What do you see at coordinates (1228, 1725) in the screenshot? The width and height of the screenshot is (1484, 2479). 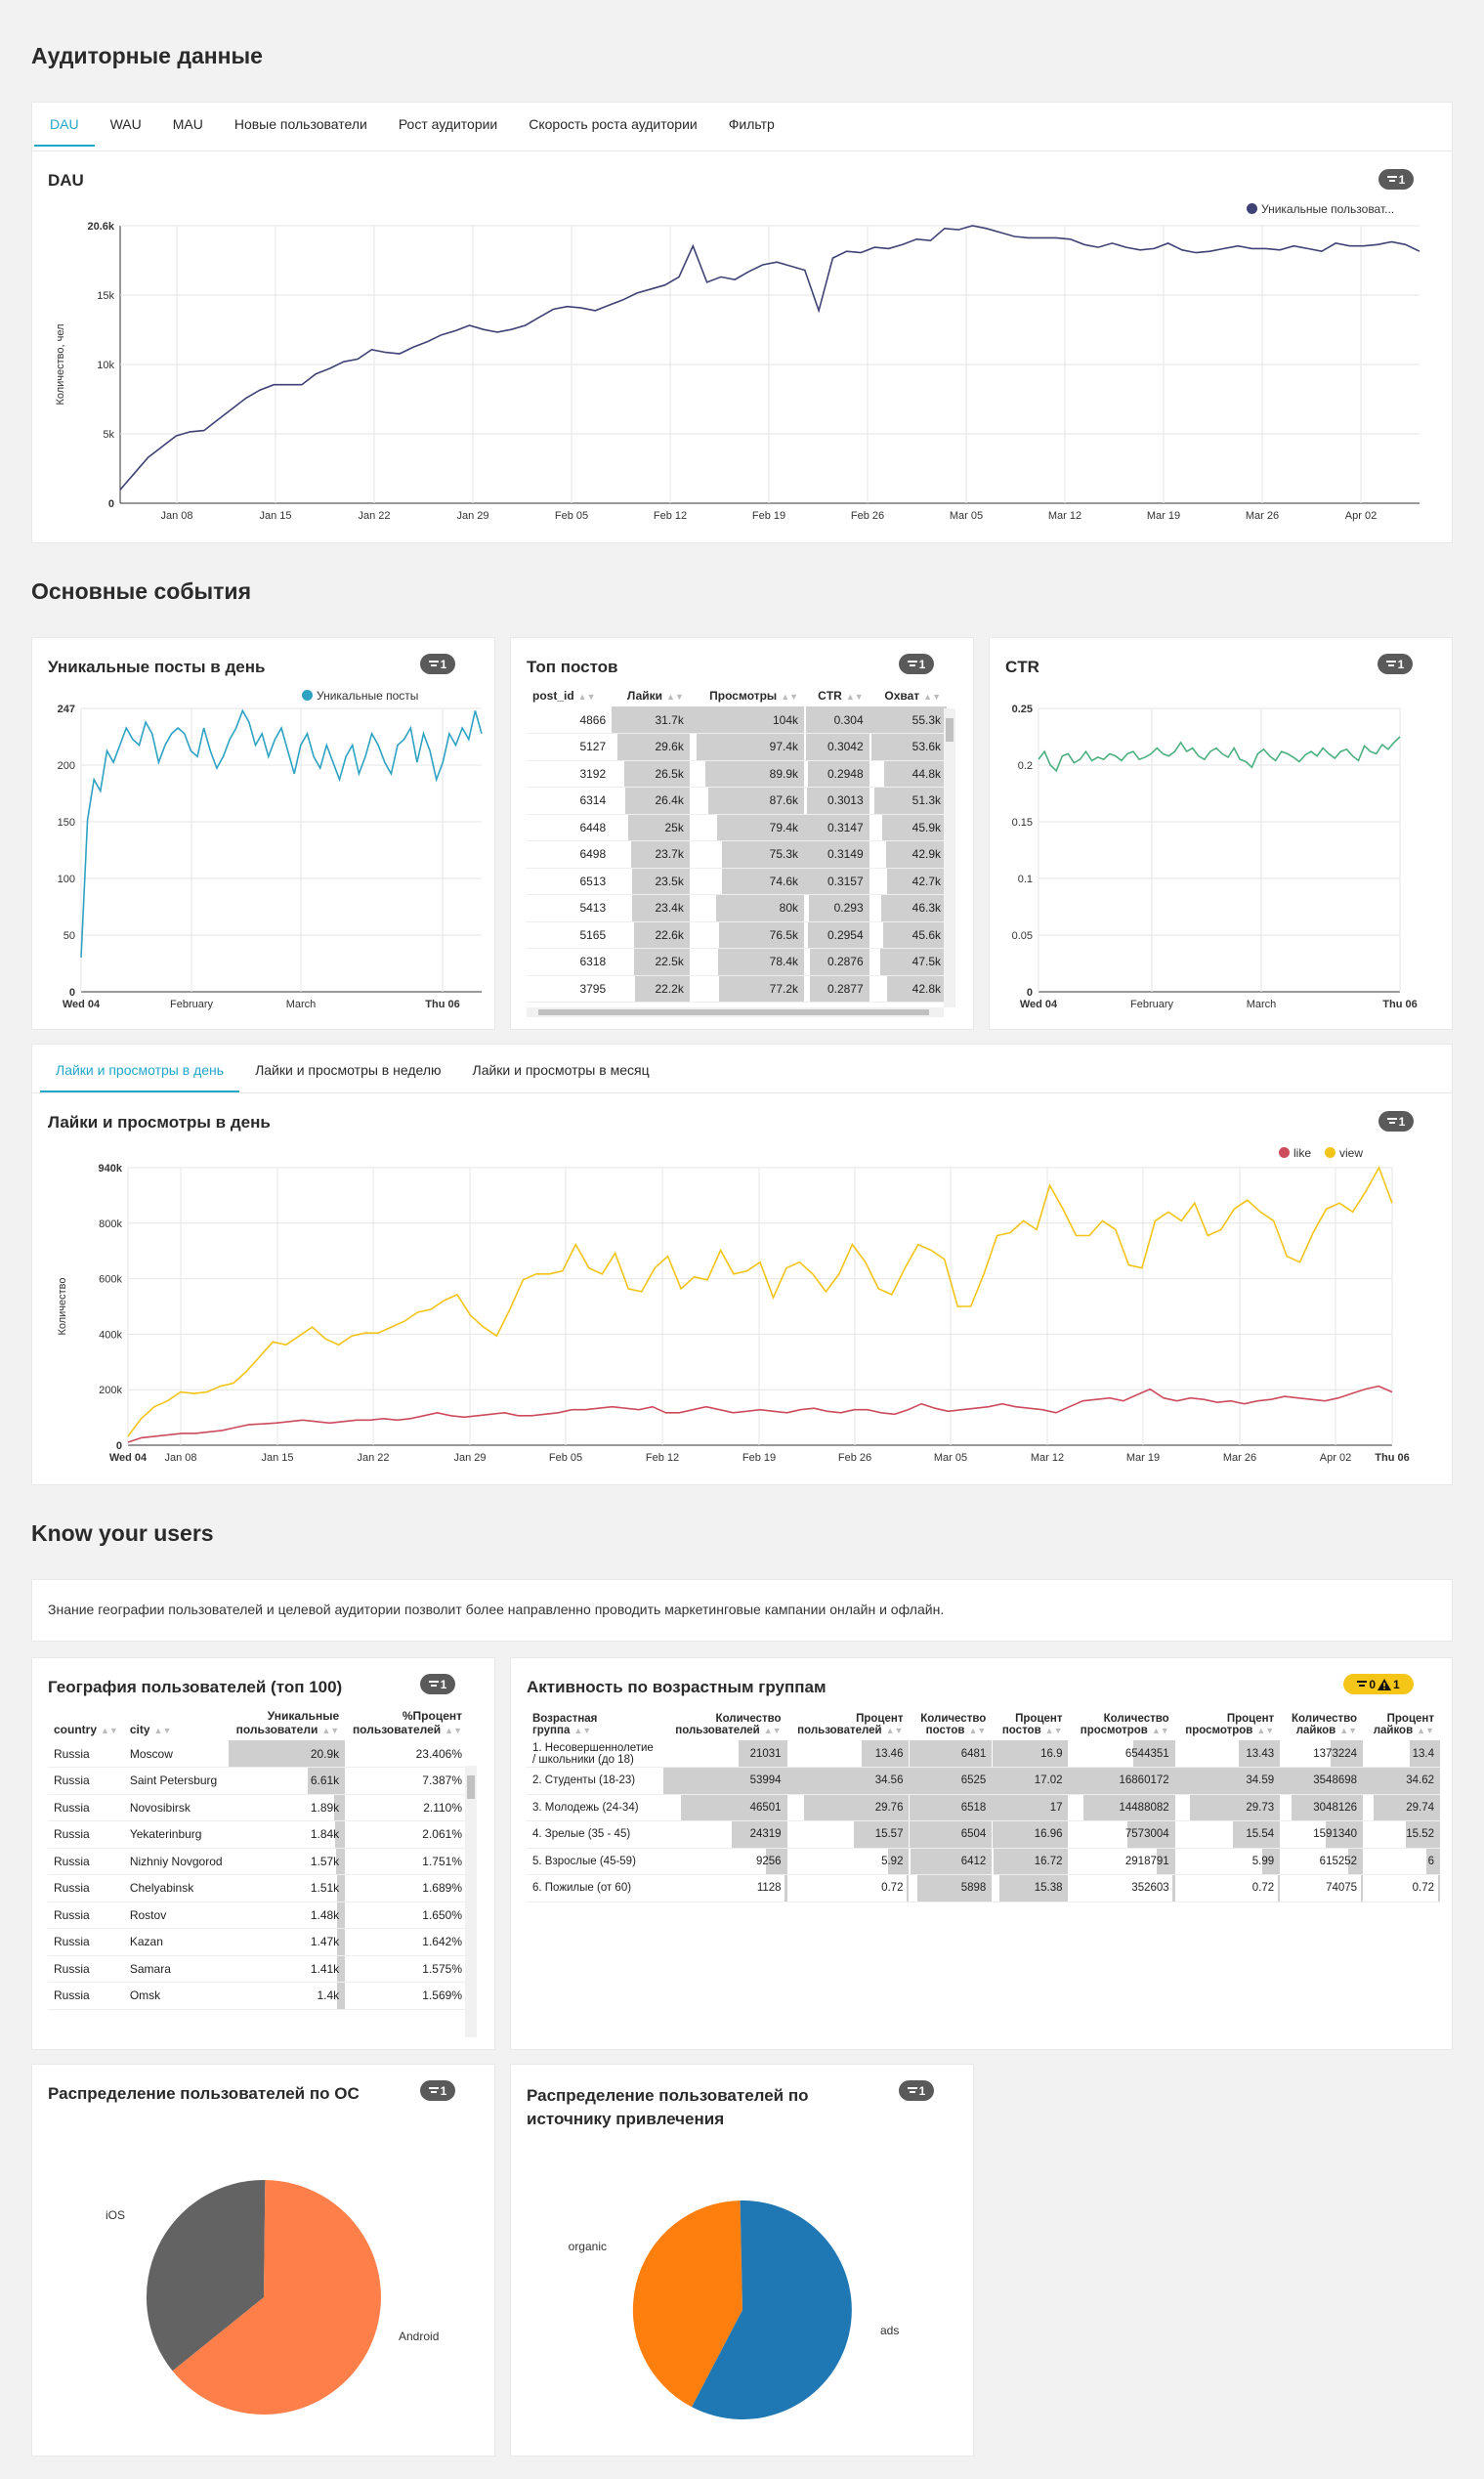 I see `column-header: Процент просмотров ▲▼` at bounding box center [1228, 1725].